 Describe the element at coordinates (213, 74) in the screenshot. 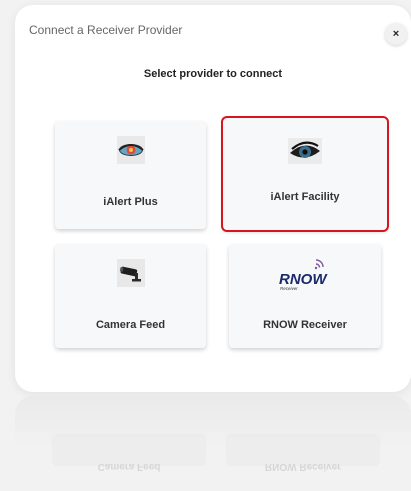

I see `modal-subtitle: Select provider to connect` at that location.